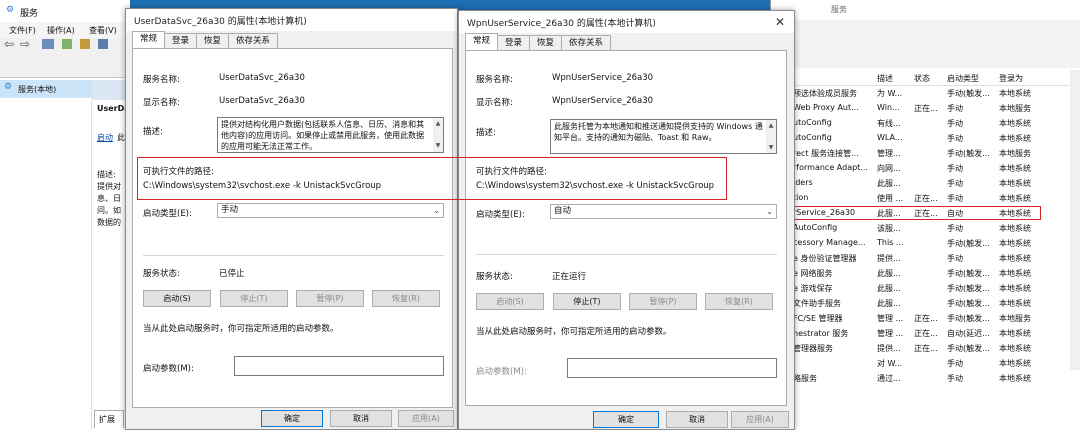  Describe the element at coordinates (925, 138) in the screenshot. I see `table-row: utoConfig WLA... 手动 本地系统` at that location.